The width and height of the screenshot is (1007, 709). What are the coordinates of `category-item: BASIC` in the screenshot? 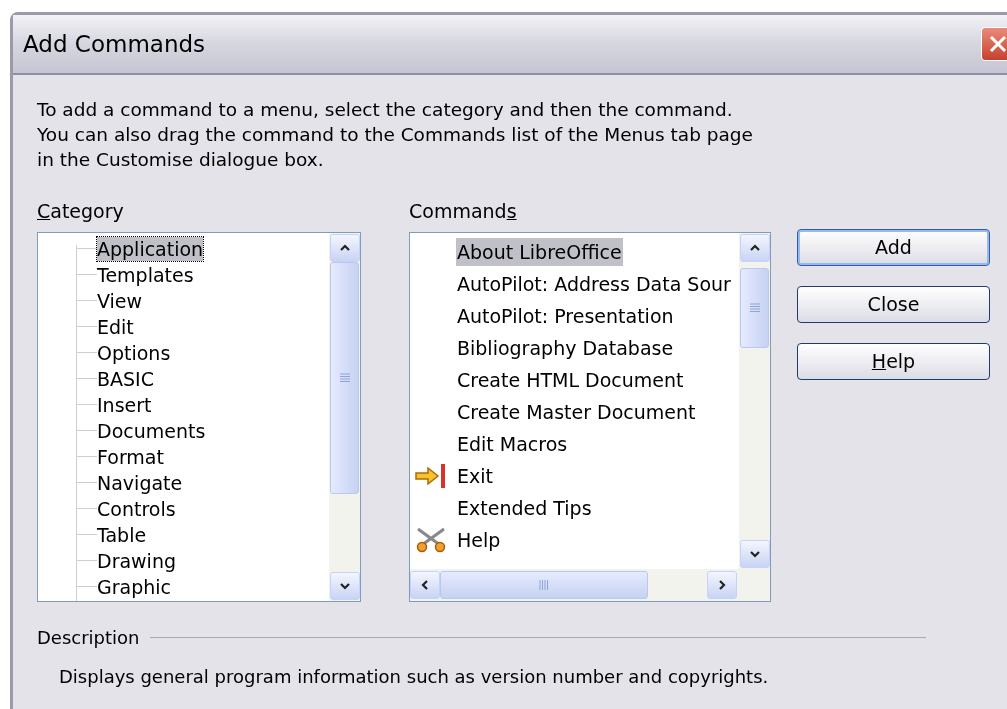 It's located at (125, 378).